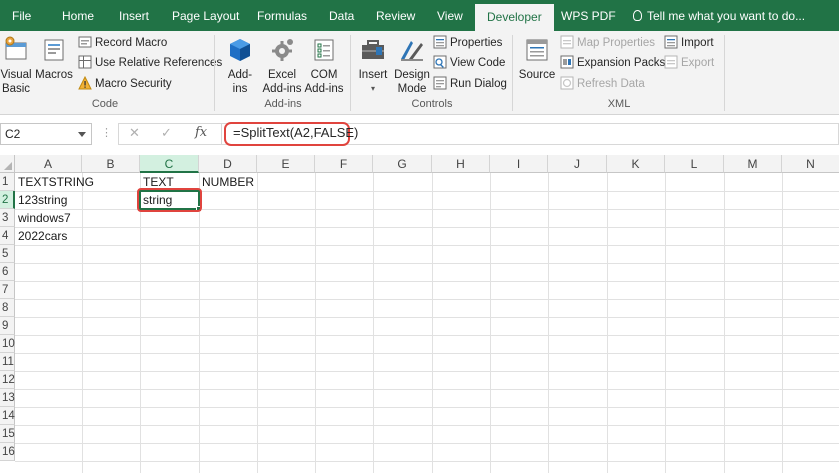 The height and width of the screenshot is (473, 839). I want to click on record-macro-label: Record Macro, so click(131, 43).